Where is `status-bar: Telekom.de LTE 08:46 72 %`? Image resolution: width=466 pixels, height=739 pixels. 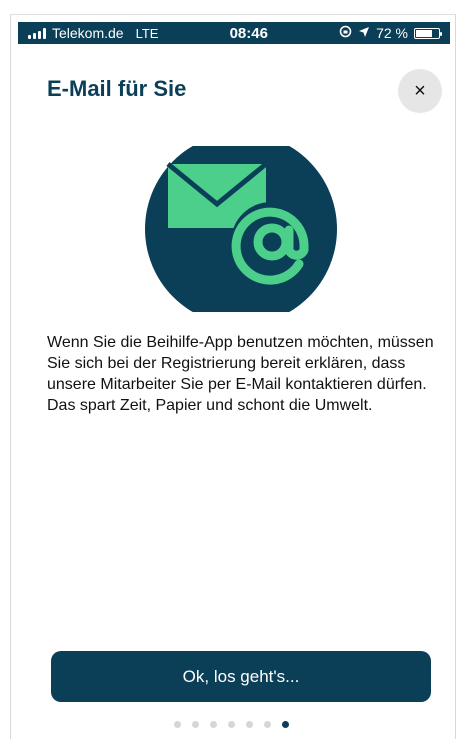 status-bar: Telekom.de LTE 08:46 72 % is located at coordinates (234, 33).